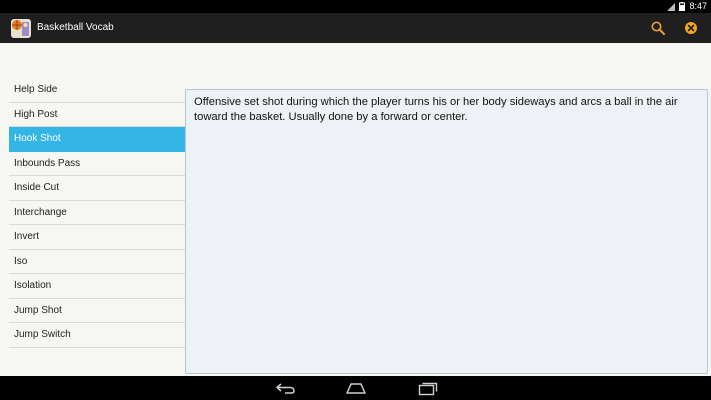 Image resolution: width=711 pixels, height=400 pixels. I want to click on app-title: Basketball Vocab, so click(75, 27).